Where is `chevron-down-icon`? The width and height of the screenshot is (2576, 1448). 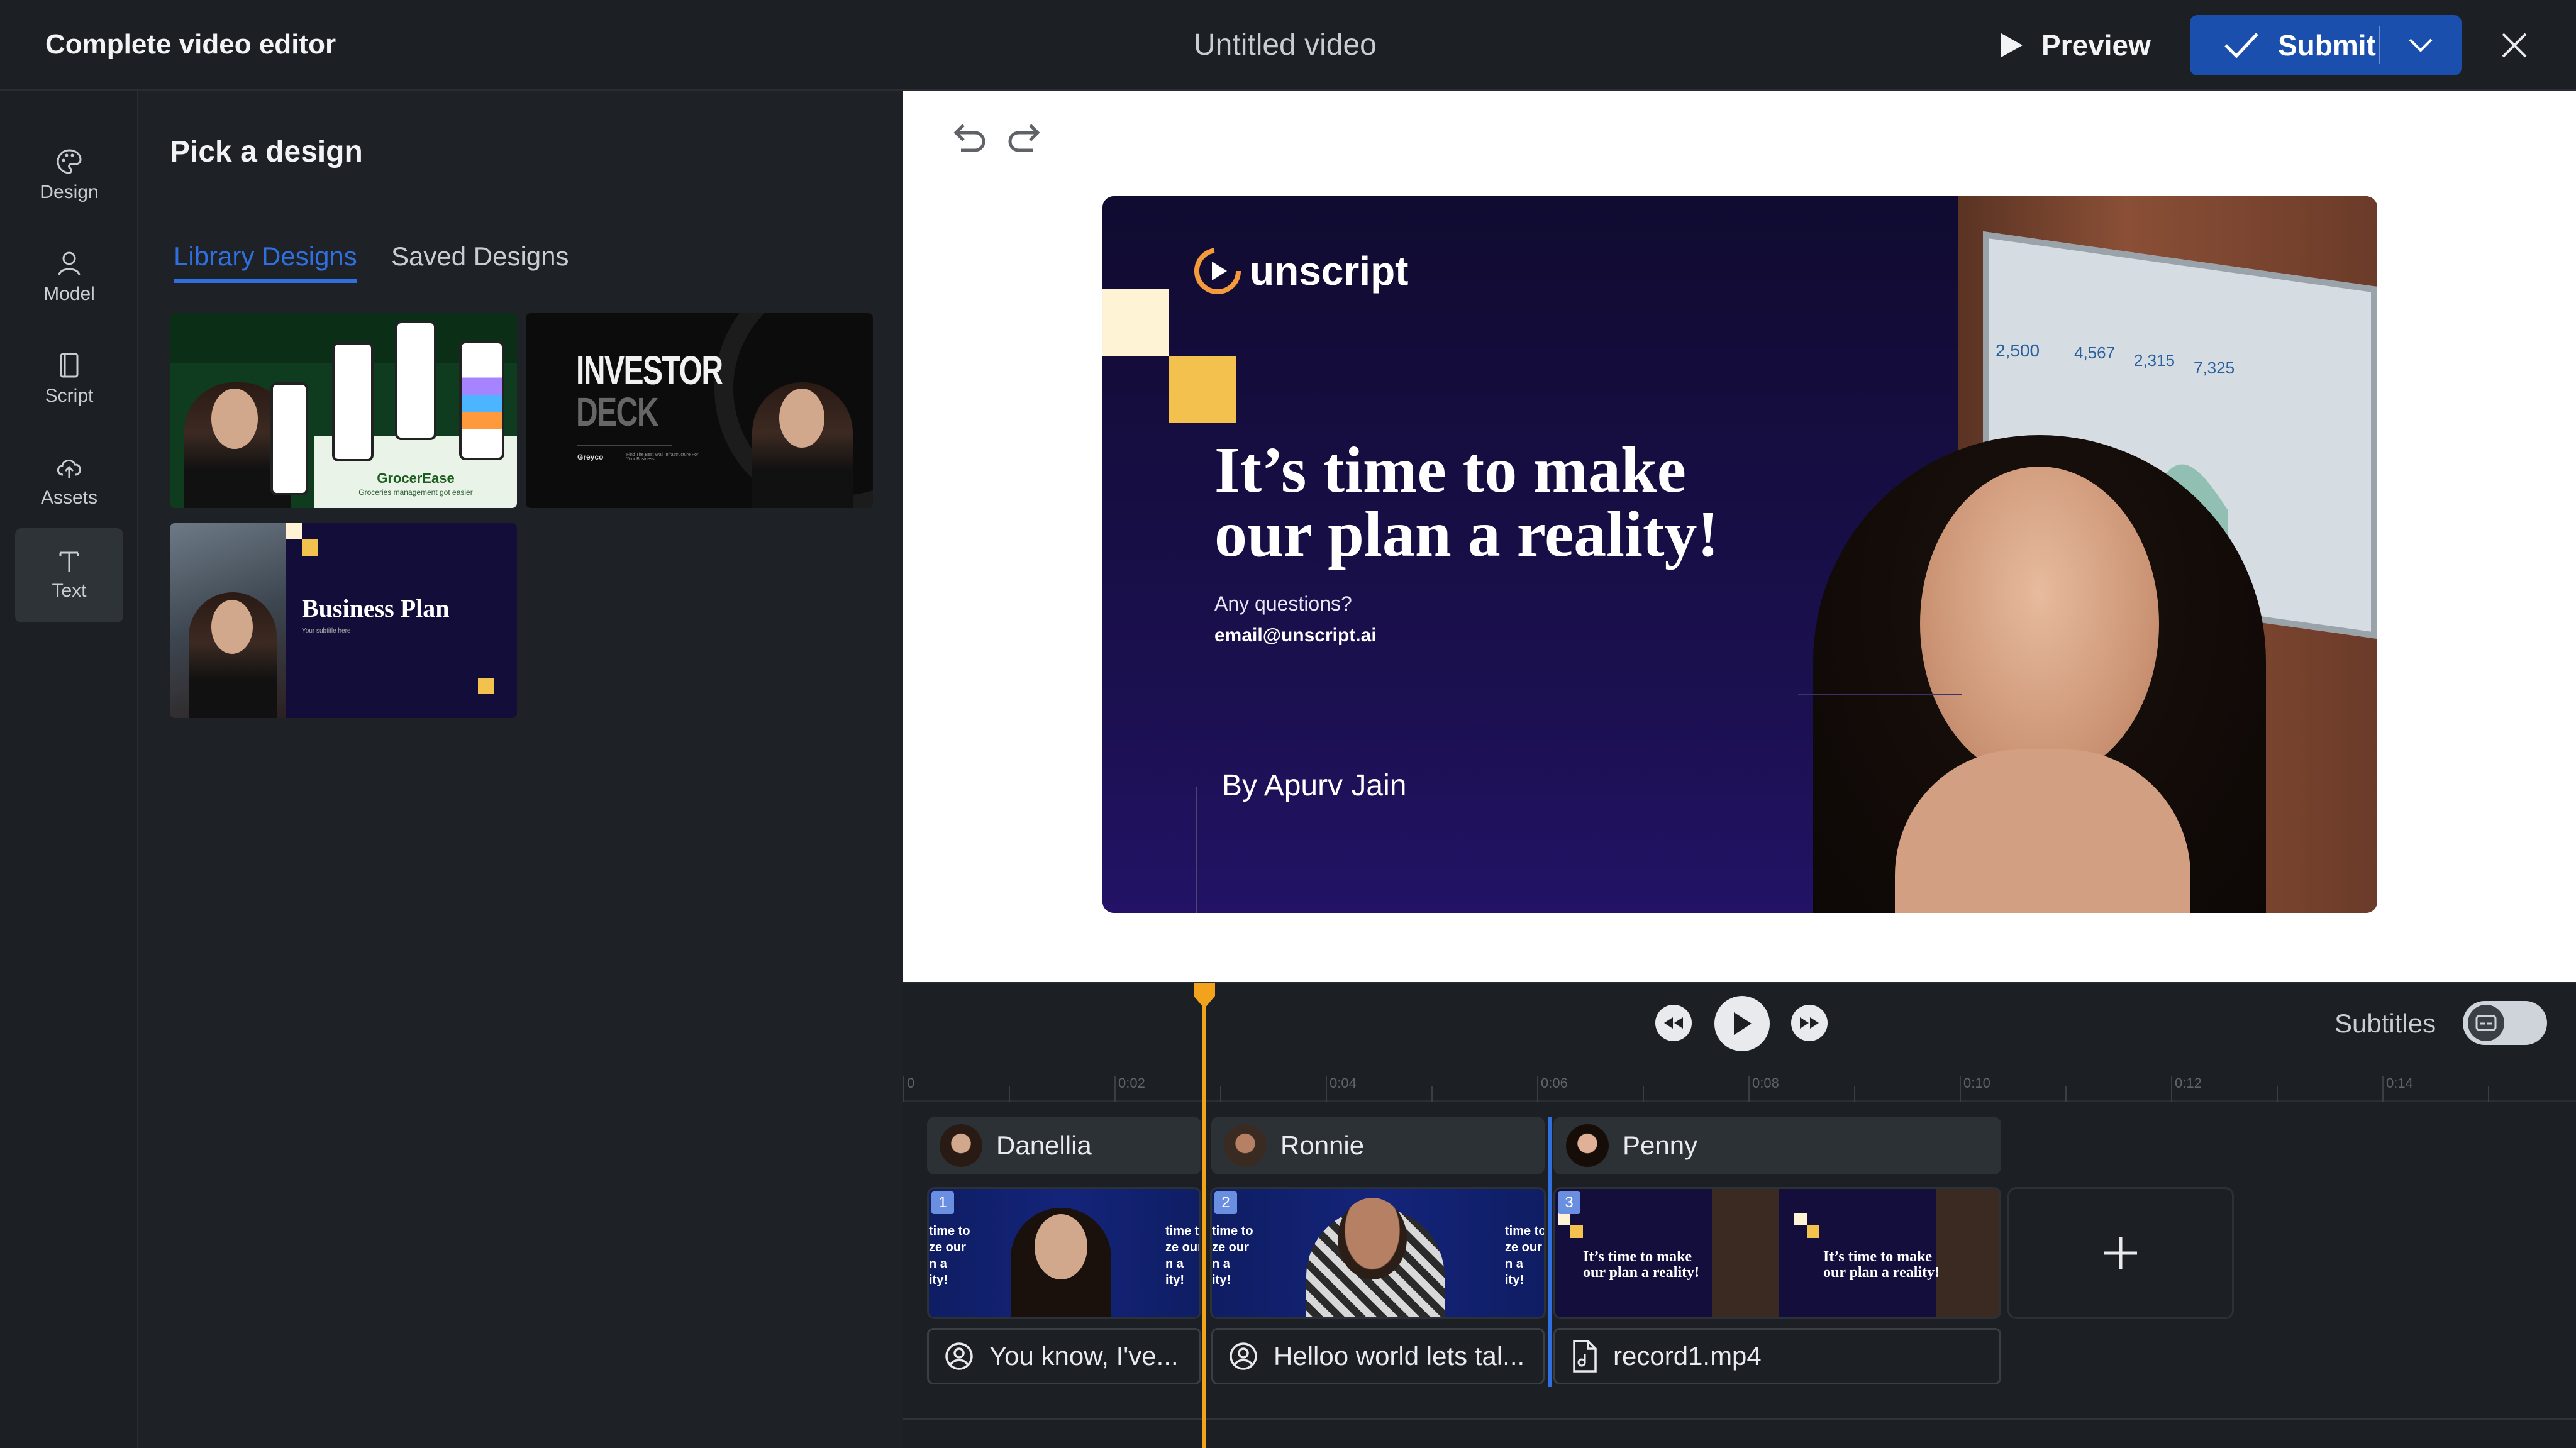
chevron-down-icon is located at coordinates (2421, 45).